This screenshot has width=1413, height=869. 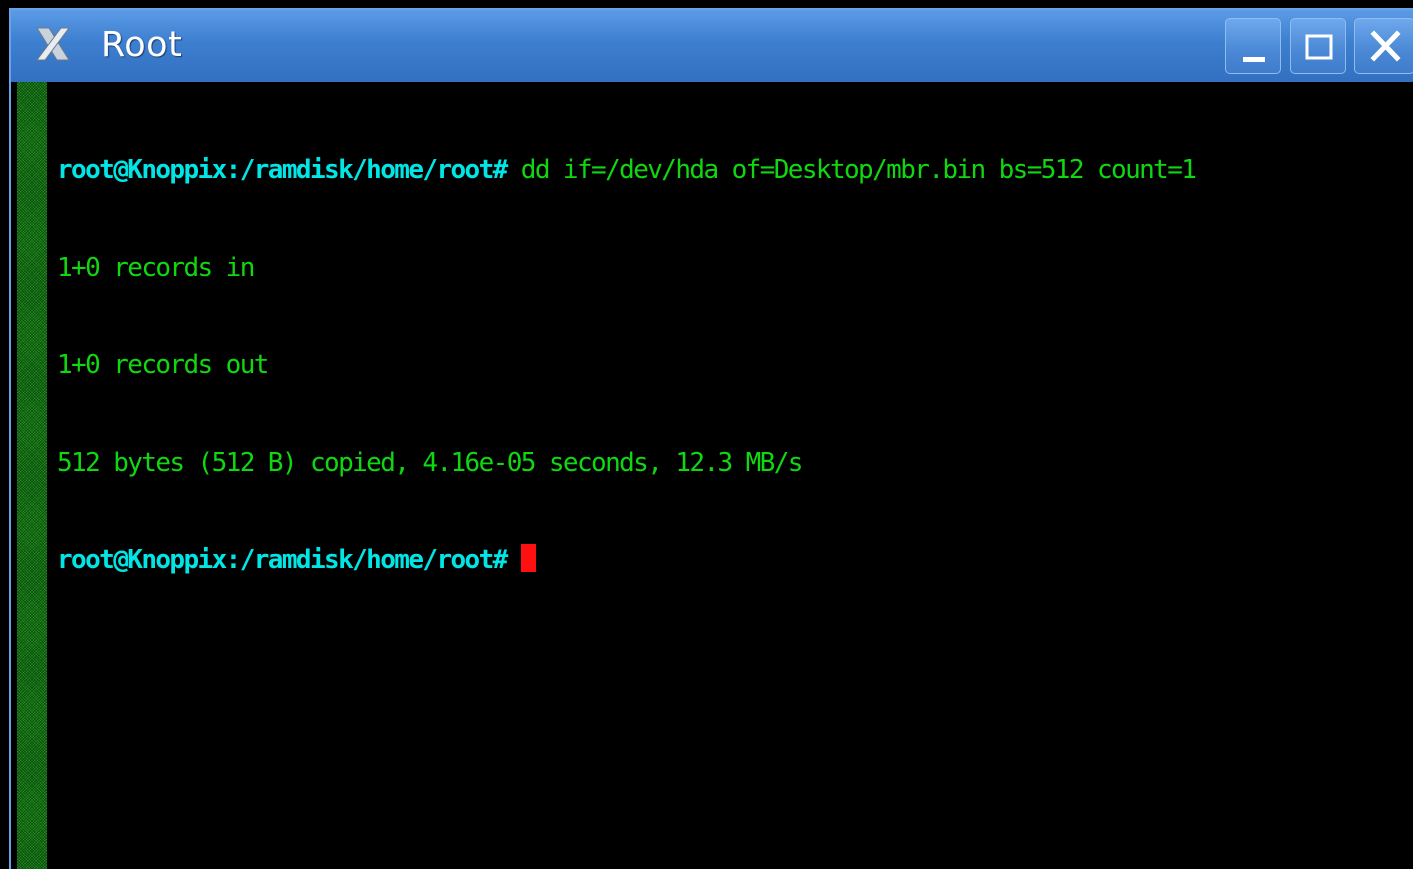 I want to click on text-cursor, so click(x=528, y=558).